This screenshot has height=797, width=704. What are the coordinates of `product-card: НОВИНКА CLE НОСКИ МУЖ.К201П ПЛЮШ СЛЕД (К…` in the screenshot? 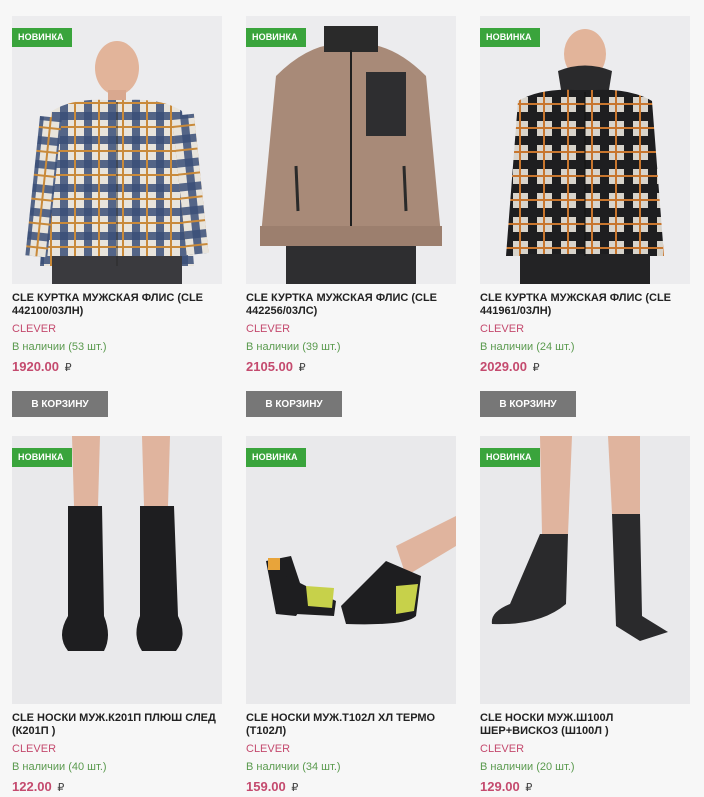 It's located at (117, 616).